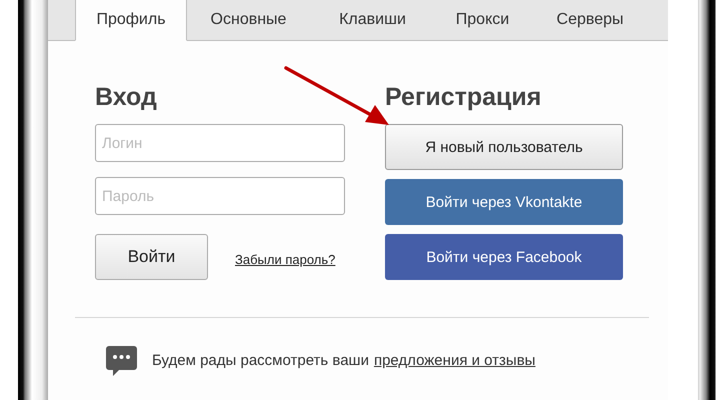 The image size is (719, 400). What do you see at coordinates (504, 202) in the screenshot?
I see `social-login-button: Войти через Vkontakte` at bounding box center [504, 202].